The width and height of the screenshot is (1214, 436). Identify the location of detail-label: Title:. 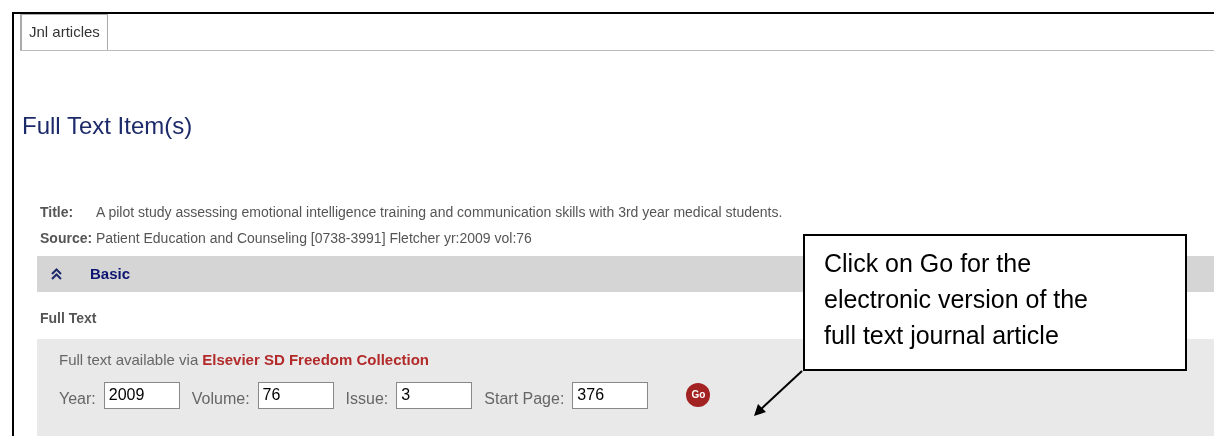
(57, 212).